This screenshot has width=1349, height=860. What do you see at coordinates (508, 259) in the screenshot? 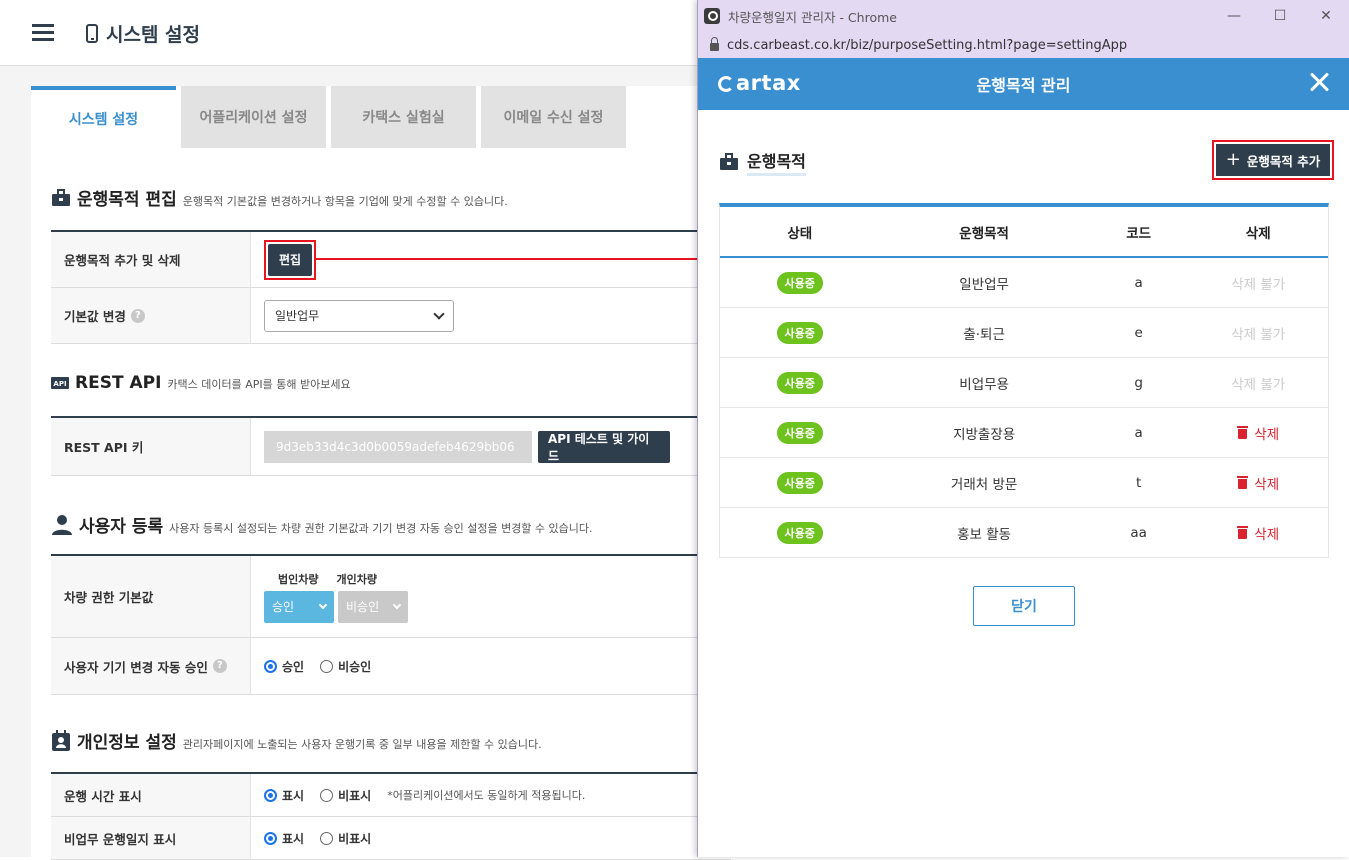
I see `annotation-arrow-line` at bounding box center [508, 259].